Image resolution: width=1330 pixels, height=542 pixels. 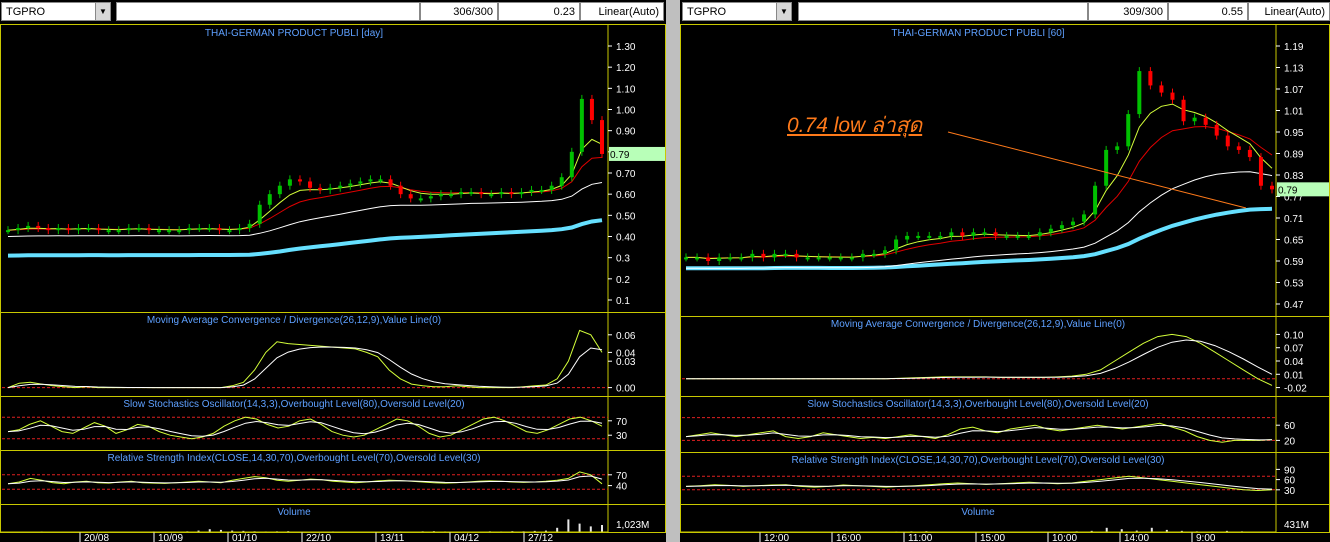 What do you see at coordinates (855, 125) in the screenshot?
I see `annotation-text: 0.74 low ล่าสุด` at bounding box center [855, 125].